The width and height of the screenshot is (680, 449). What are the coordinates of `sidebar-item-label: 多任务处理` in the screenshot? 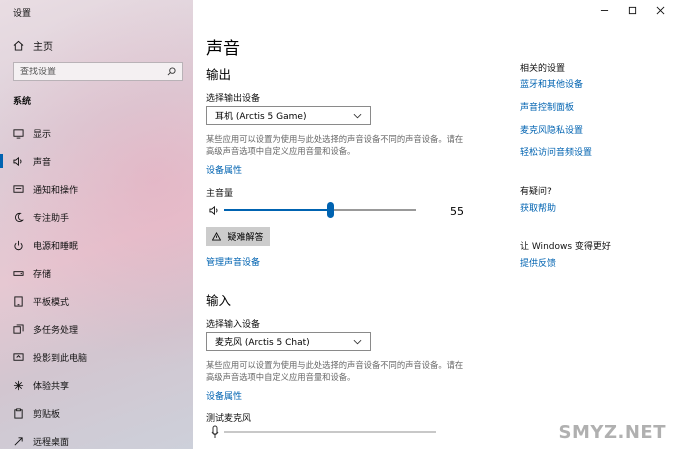 It's located at (56, 330).